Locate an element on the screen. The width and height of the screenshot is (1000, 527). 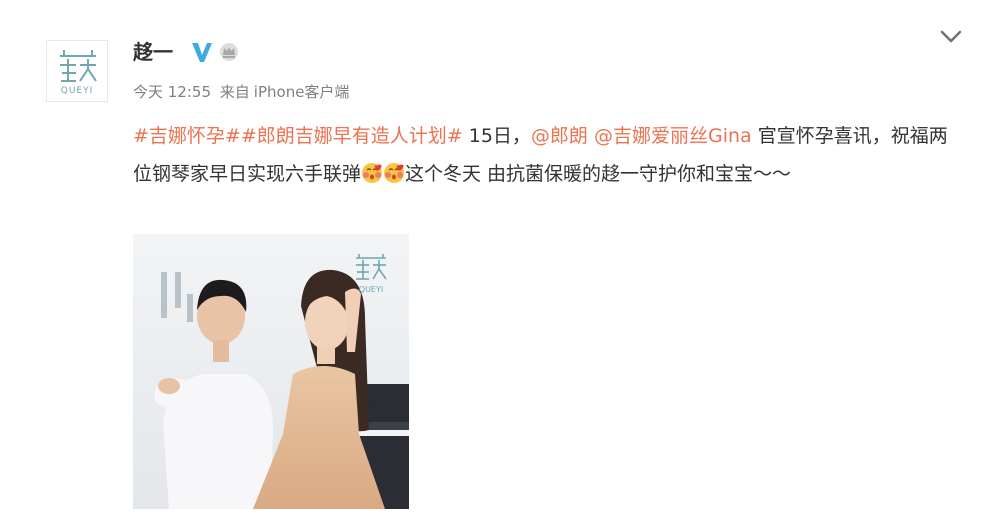
photo-logo-text: QUEYI is located at coordinates (371, 289).